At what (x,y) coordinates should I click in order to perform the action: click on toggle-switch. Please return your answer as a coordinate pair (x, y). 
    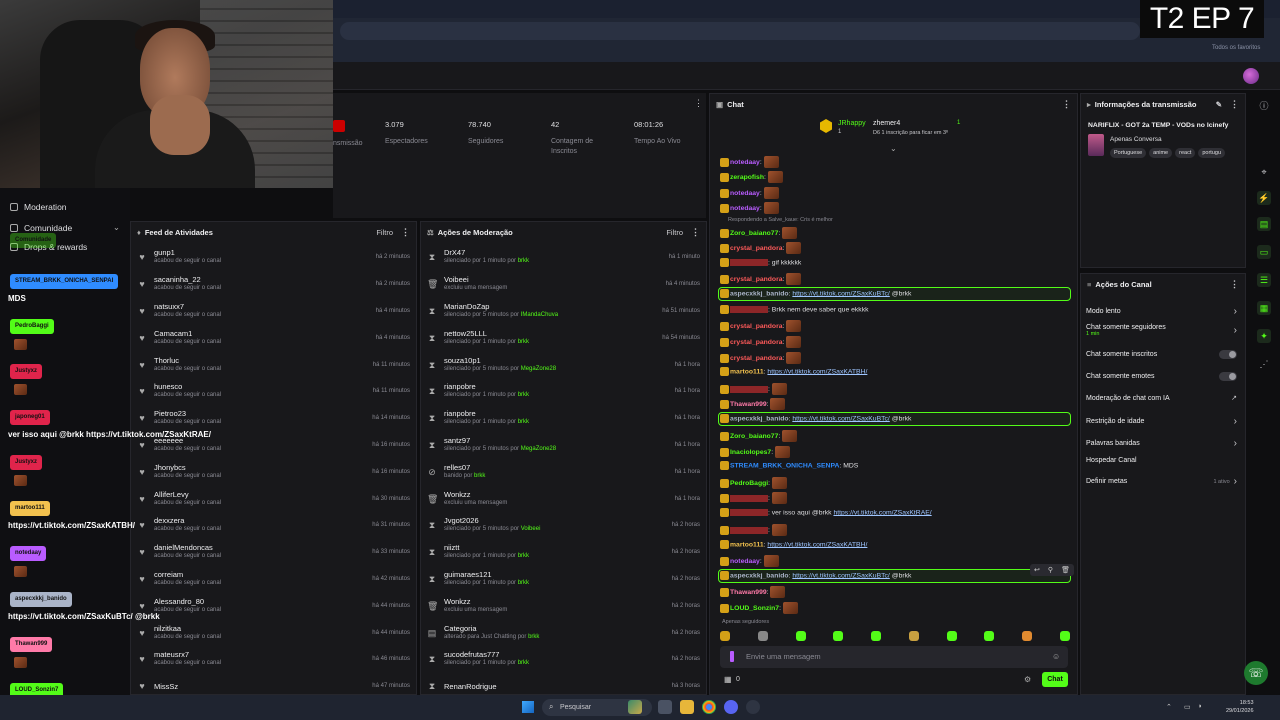
    Looking at the image, I should click on (1228, 376).